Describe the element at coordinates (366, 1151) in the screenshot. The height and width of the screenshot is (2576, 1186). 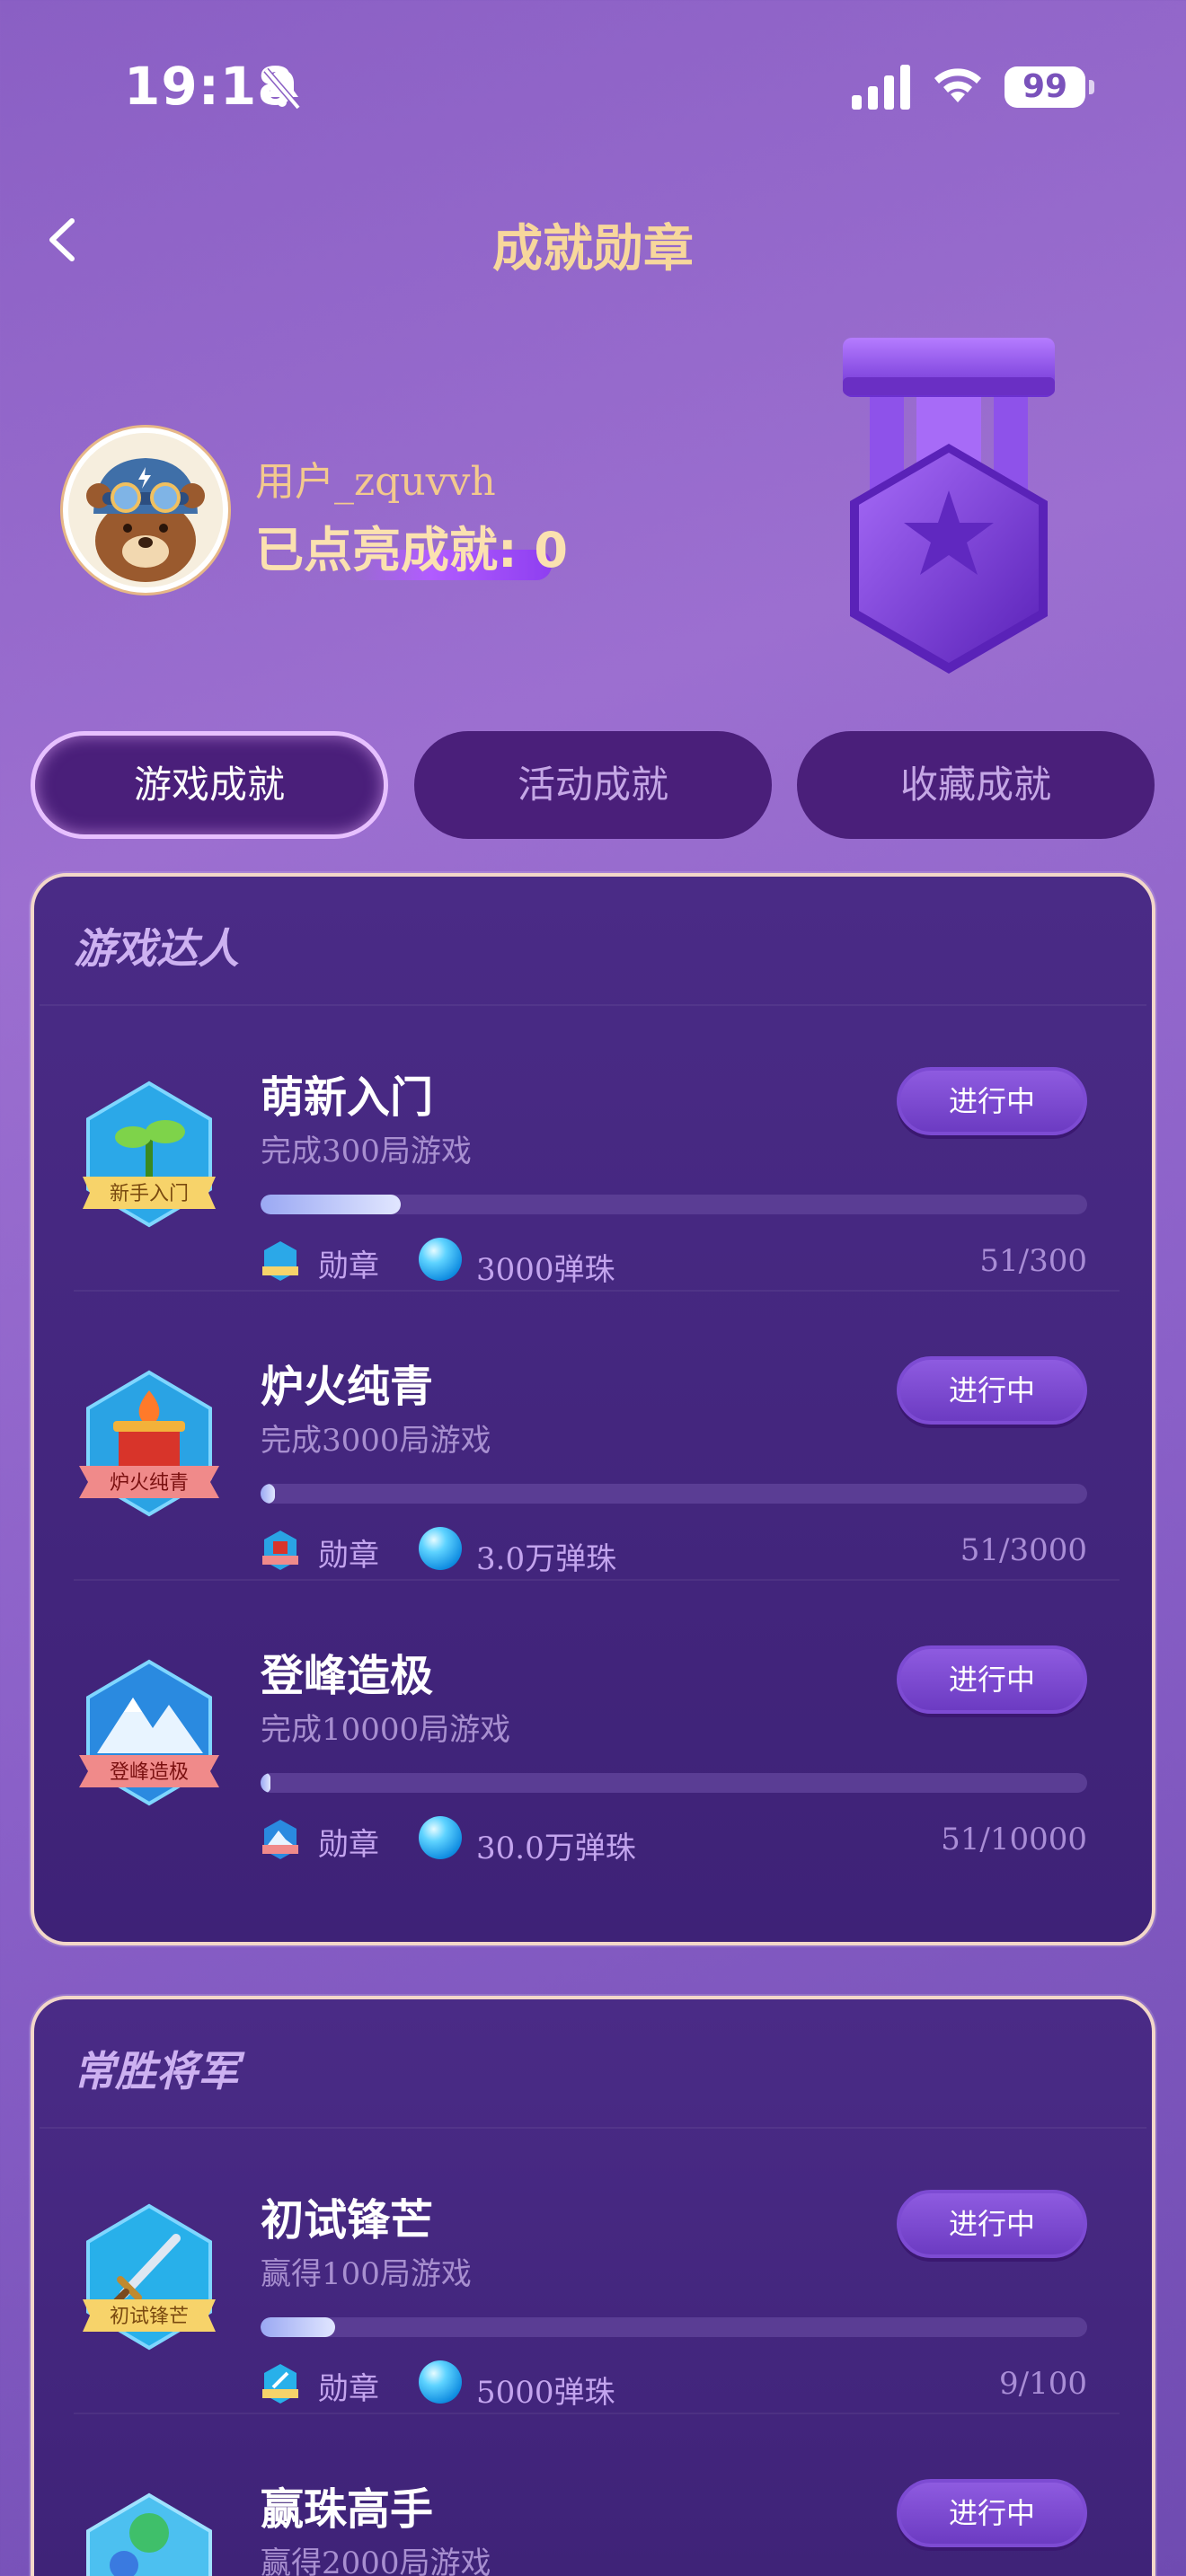
I see `achievement-desc: 完成300局游戏` at that location.